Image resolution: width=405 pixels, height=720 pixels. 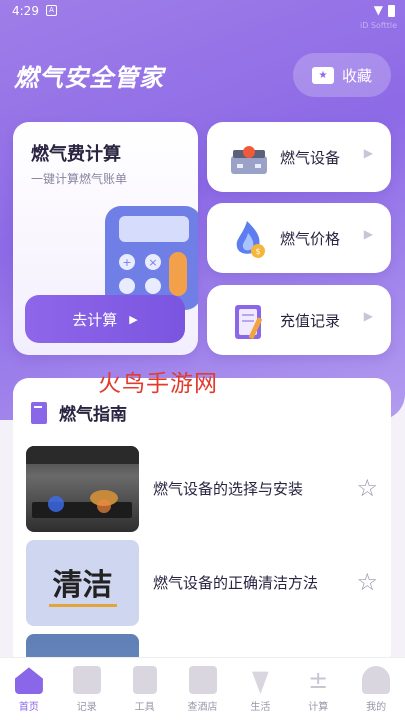 I want to click on calculator-illustration: + ×, so click(x=151, y=258).